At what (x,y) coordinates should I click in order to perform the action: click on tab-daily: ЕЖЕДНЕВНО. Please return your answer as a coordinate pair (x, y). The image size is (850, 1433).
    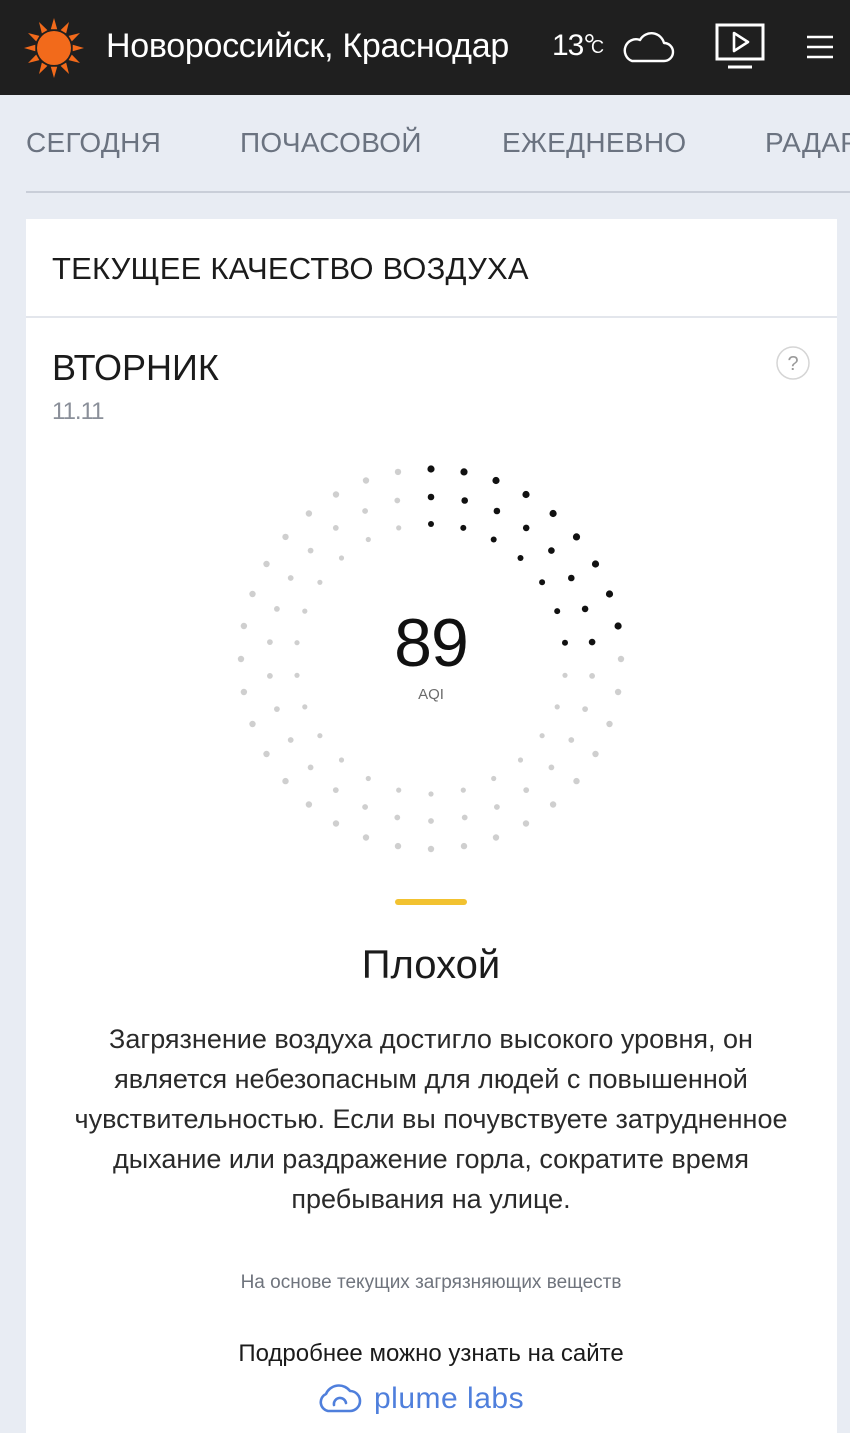
    Looking at the image, I should click on (594, 143).